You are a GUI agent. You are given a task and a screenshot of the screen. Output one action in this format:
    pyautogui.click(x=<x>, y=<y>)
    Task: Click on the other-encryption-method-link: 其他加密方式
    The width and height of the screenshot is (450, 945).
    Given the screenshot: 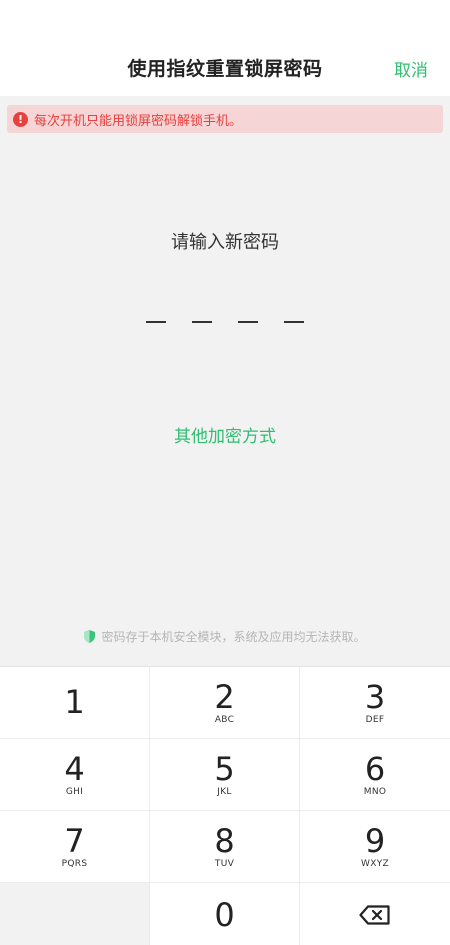 What is the action you would take?
    pyautogui.click(x=225, y=434)
    